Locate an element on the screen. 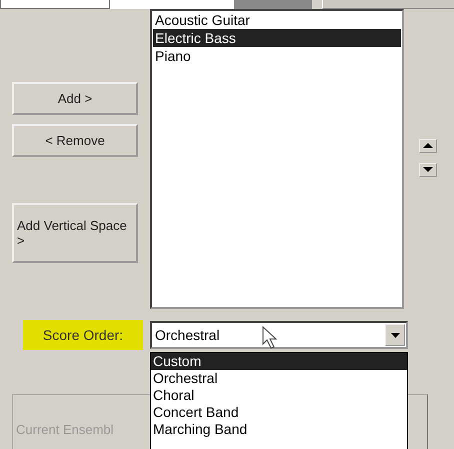 The height and width of the screenshot is (449, 454). dropdown-option: Concert Band is located at coordinates (279, 412).